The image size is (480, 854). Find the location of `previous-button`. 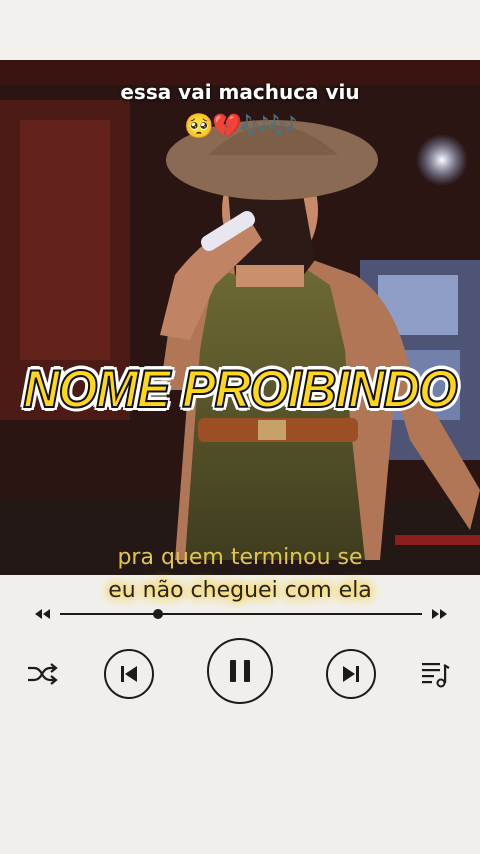

previous-button is located at coordinates (129, 674).